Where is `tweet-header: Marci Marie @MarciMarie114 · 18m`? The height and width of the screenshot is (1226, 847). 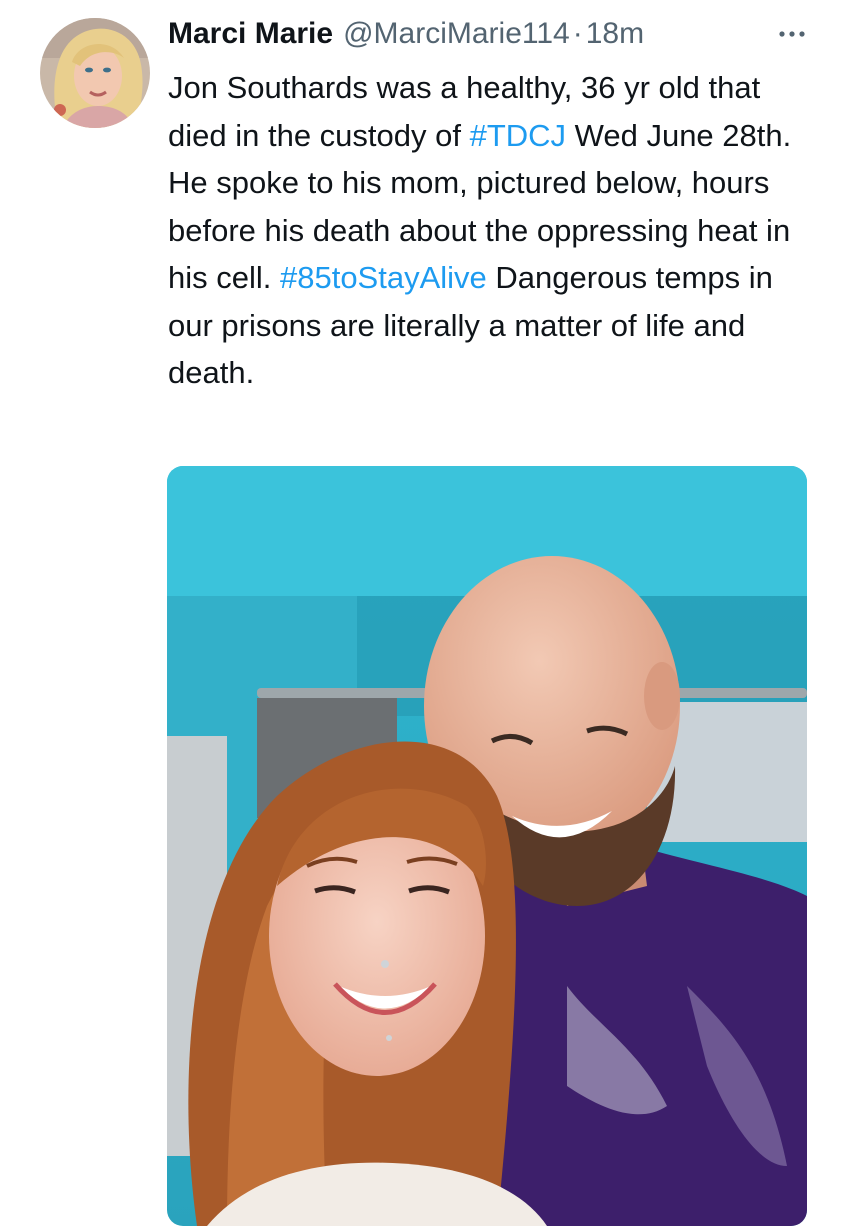 tweet-header: Marci Marie @MarciMarie114 · 18m is located at coordinates (492, 34).